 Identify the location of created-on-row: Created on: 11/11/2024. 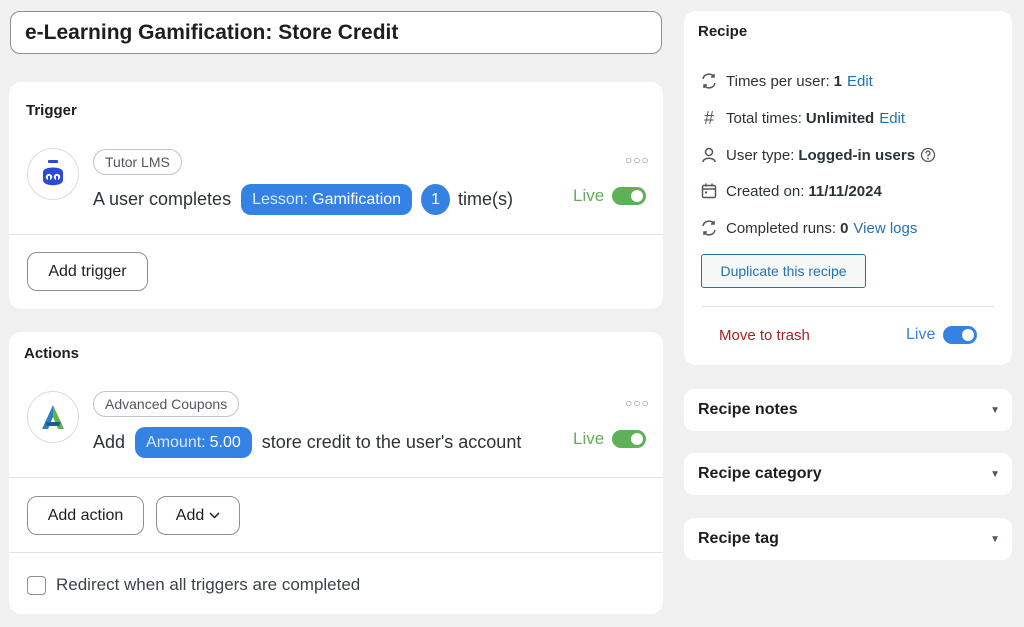
(791, 191).